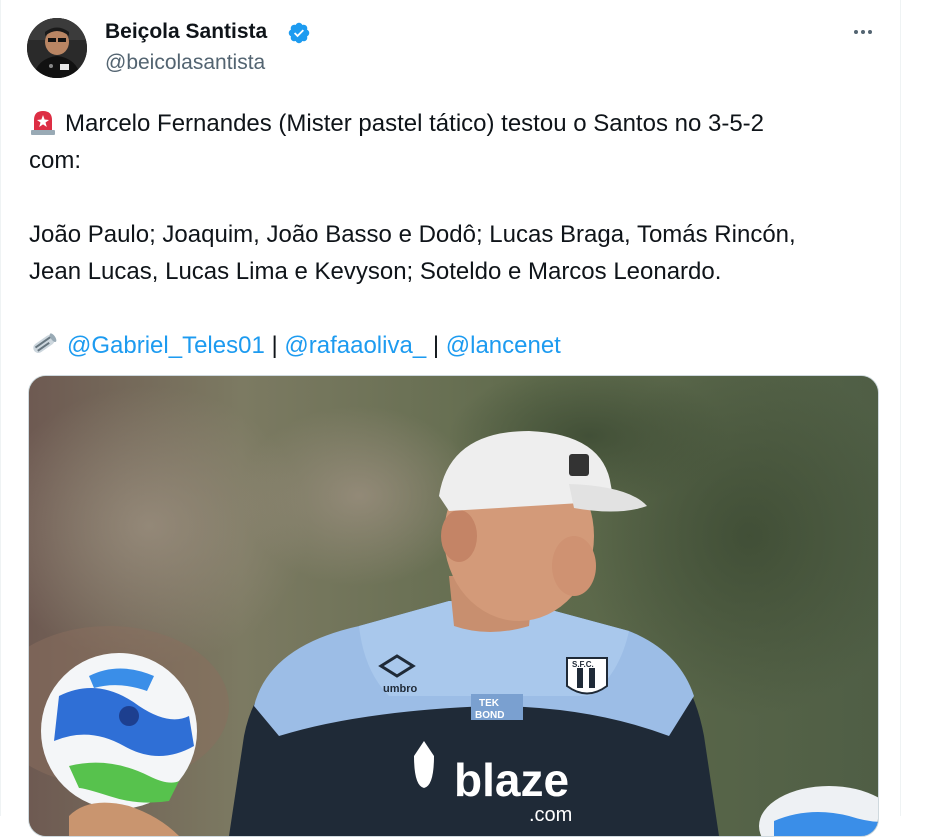 The height and width of the screenshot is (837, 926). What do you see at coordinates (43, 123) in the screenshot?
I see `siren-icon` at bounding box center [43, 123].